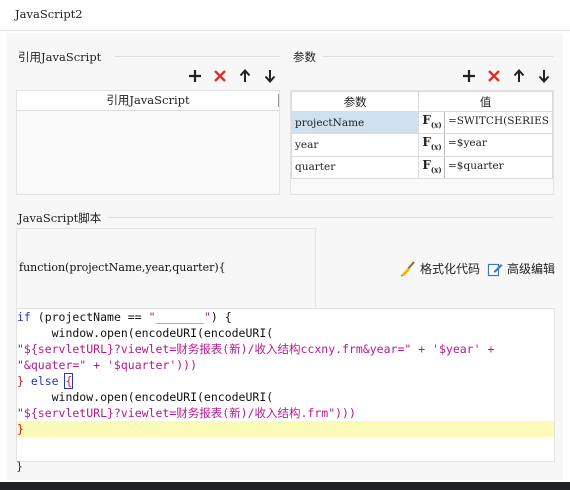 The image size is (570, 490). What do you see at coordinates (148, 142) in the screenshot?
I see `ref-list-box: 引用JavaScript` at bounding box center [148, 142].